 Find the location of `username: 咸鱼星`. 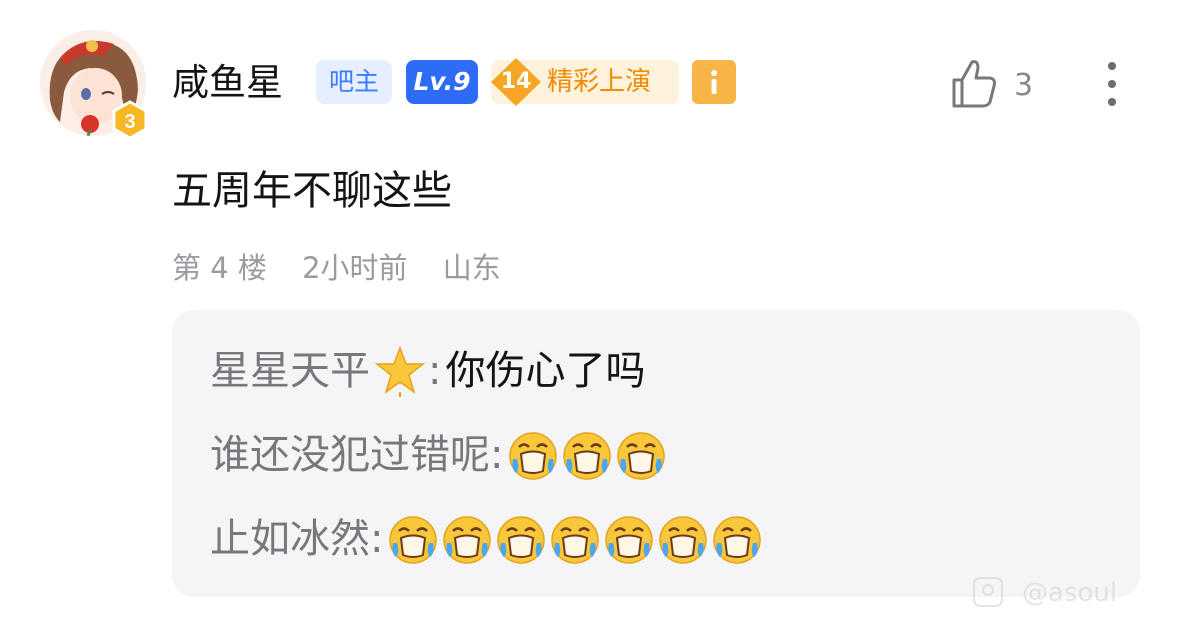

username: 咸鱼星 is located at coordinates (227, 83).